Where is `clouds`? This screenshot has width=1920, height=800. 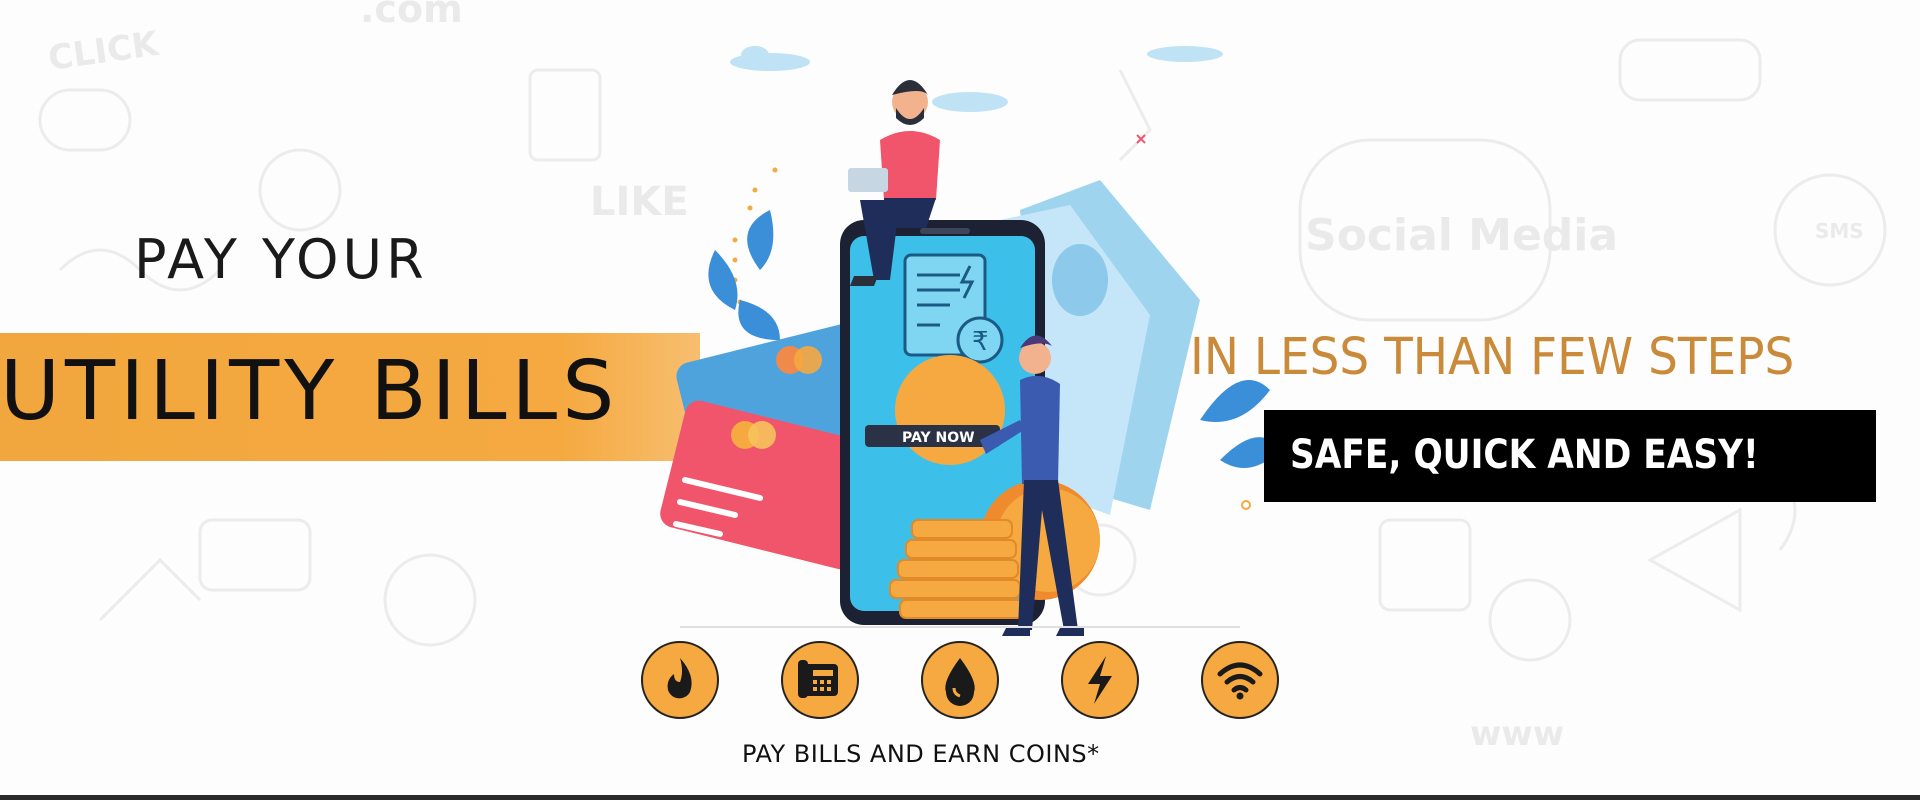
clouds is located at coordinates (976, 79).